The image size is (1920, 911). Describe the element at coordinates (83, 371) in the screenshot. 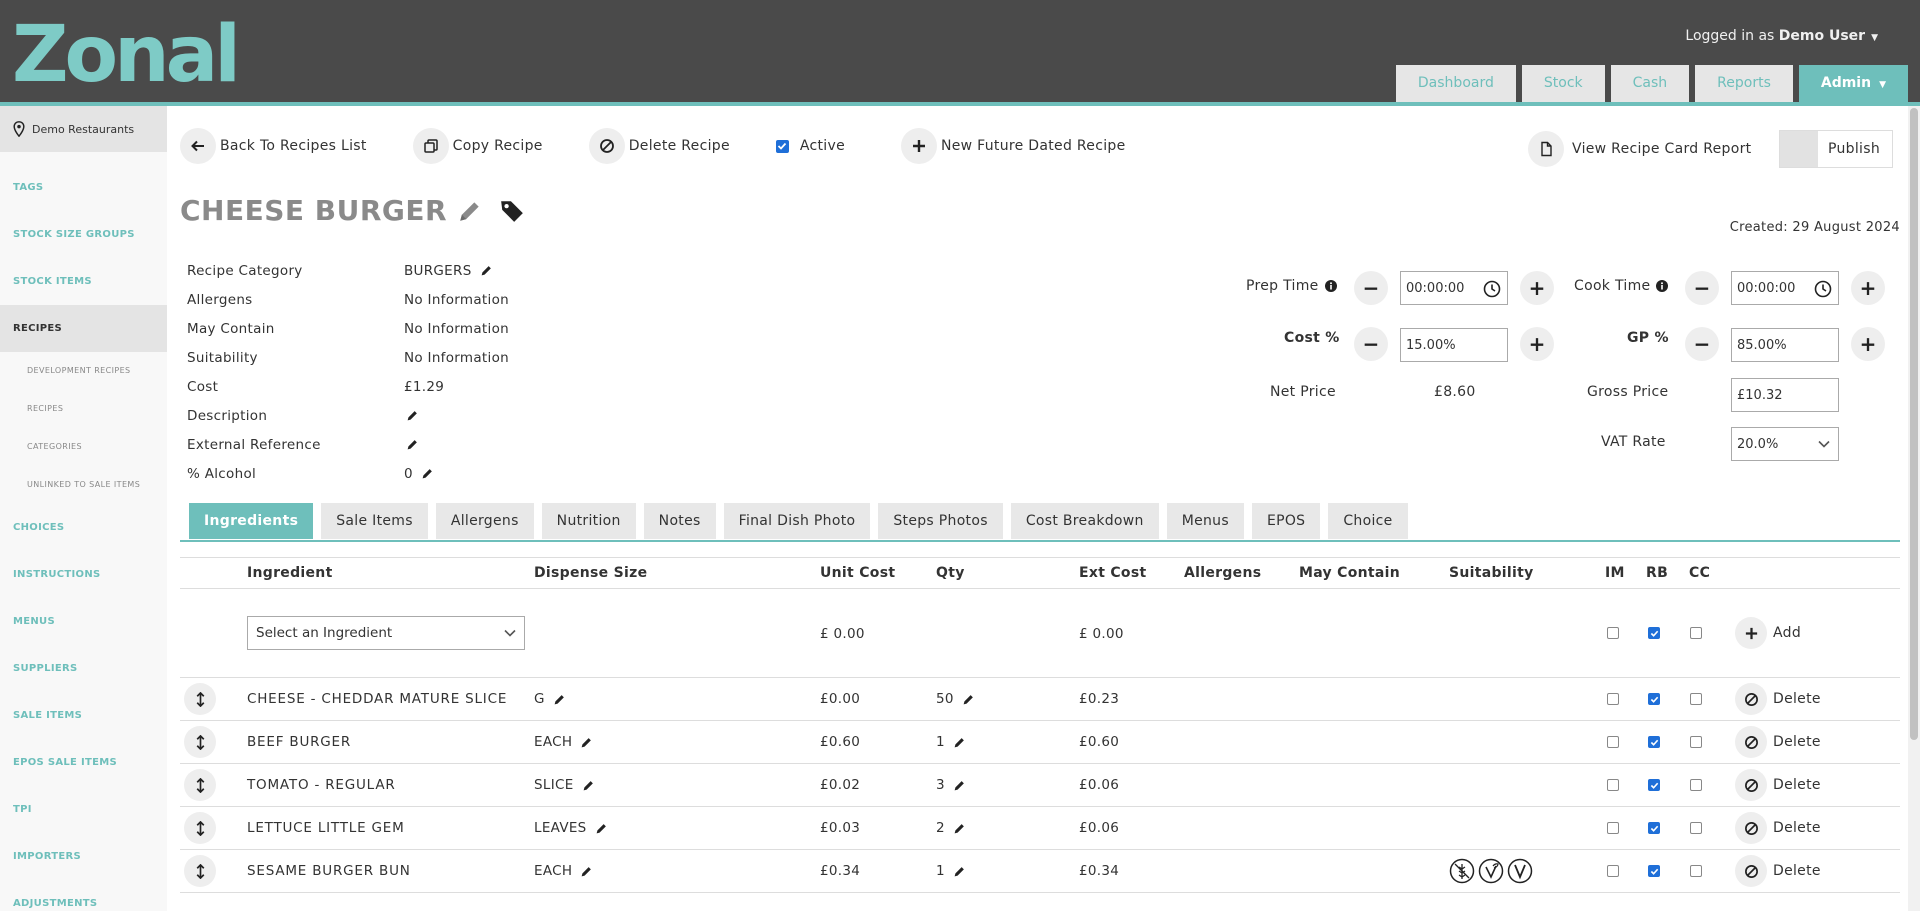

I see `sidebar-sub-development-recipes: DEVELOPMENT RECIPES` at that location.